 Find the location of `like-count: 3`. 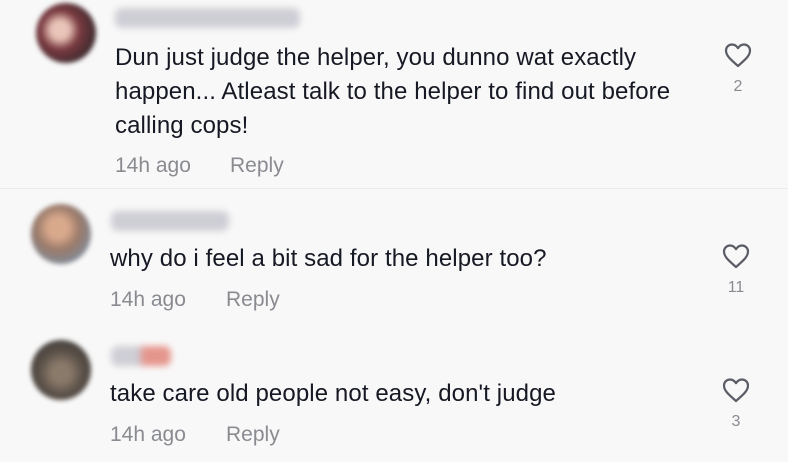

like-count: 3 is located at coordinates (736, 421).